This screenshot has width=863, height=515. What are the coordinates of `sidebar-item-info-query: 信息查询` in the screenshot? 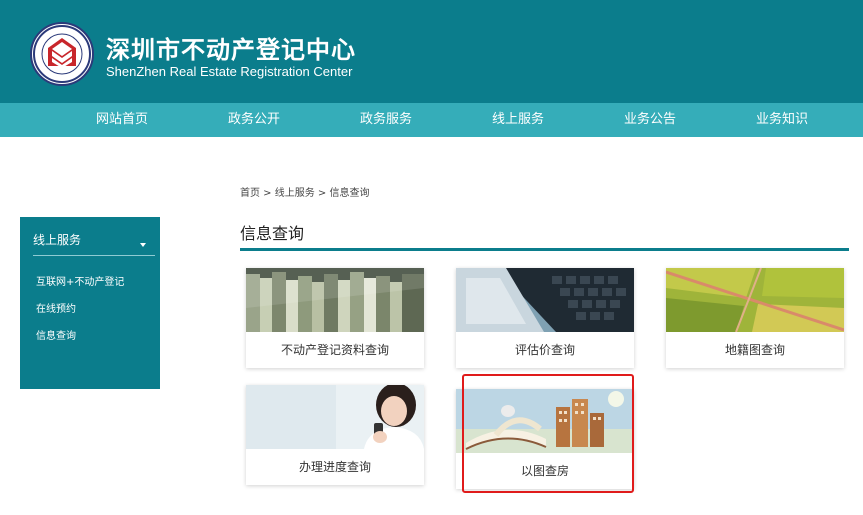 It's located at (56, 334).